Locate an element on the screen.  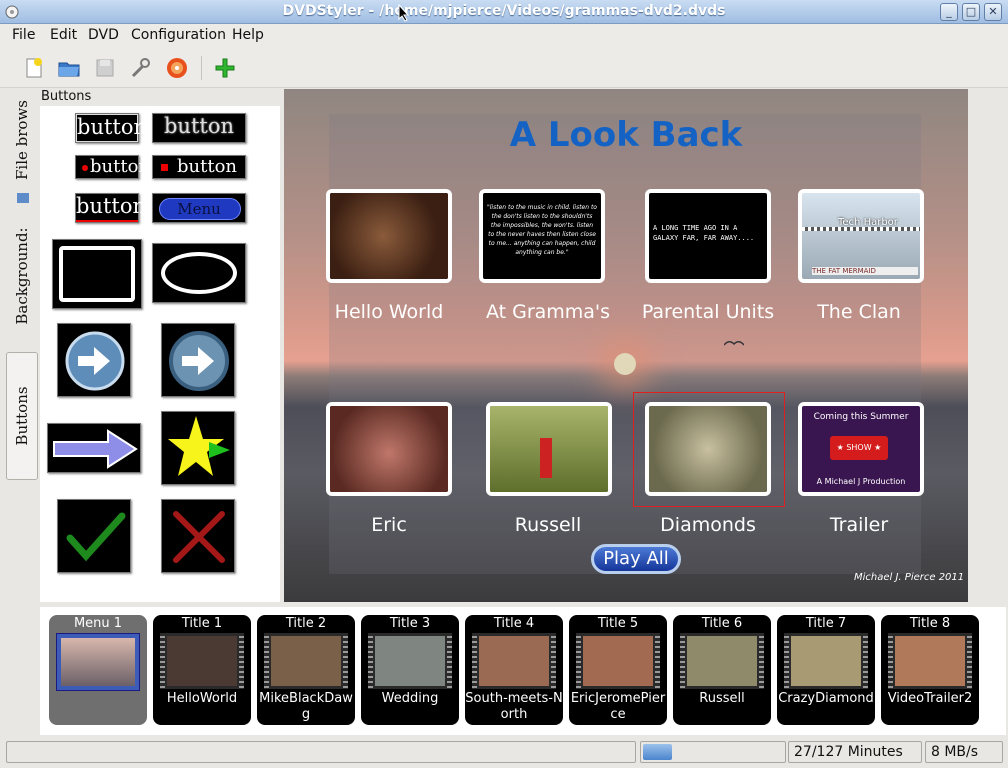
title-item-label: Menu 1 is located at coordinates (98, 623).